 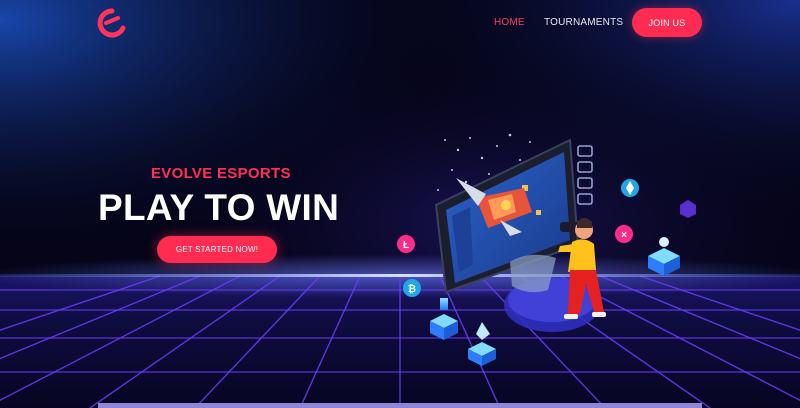 What do you see at coordinates (221, 173) in the screenshot?
I see `hero-eyebrow: EVOLVE ESPORTS` at bounding box center [221, 173].